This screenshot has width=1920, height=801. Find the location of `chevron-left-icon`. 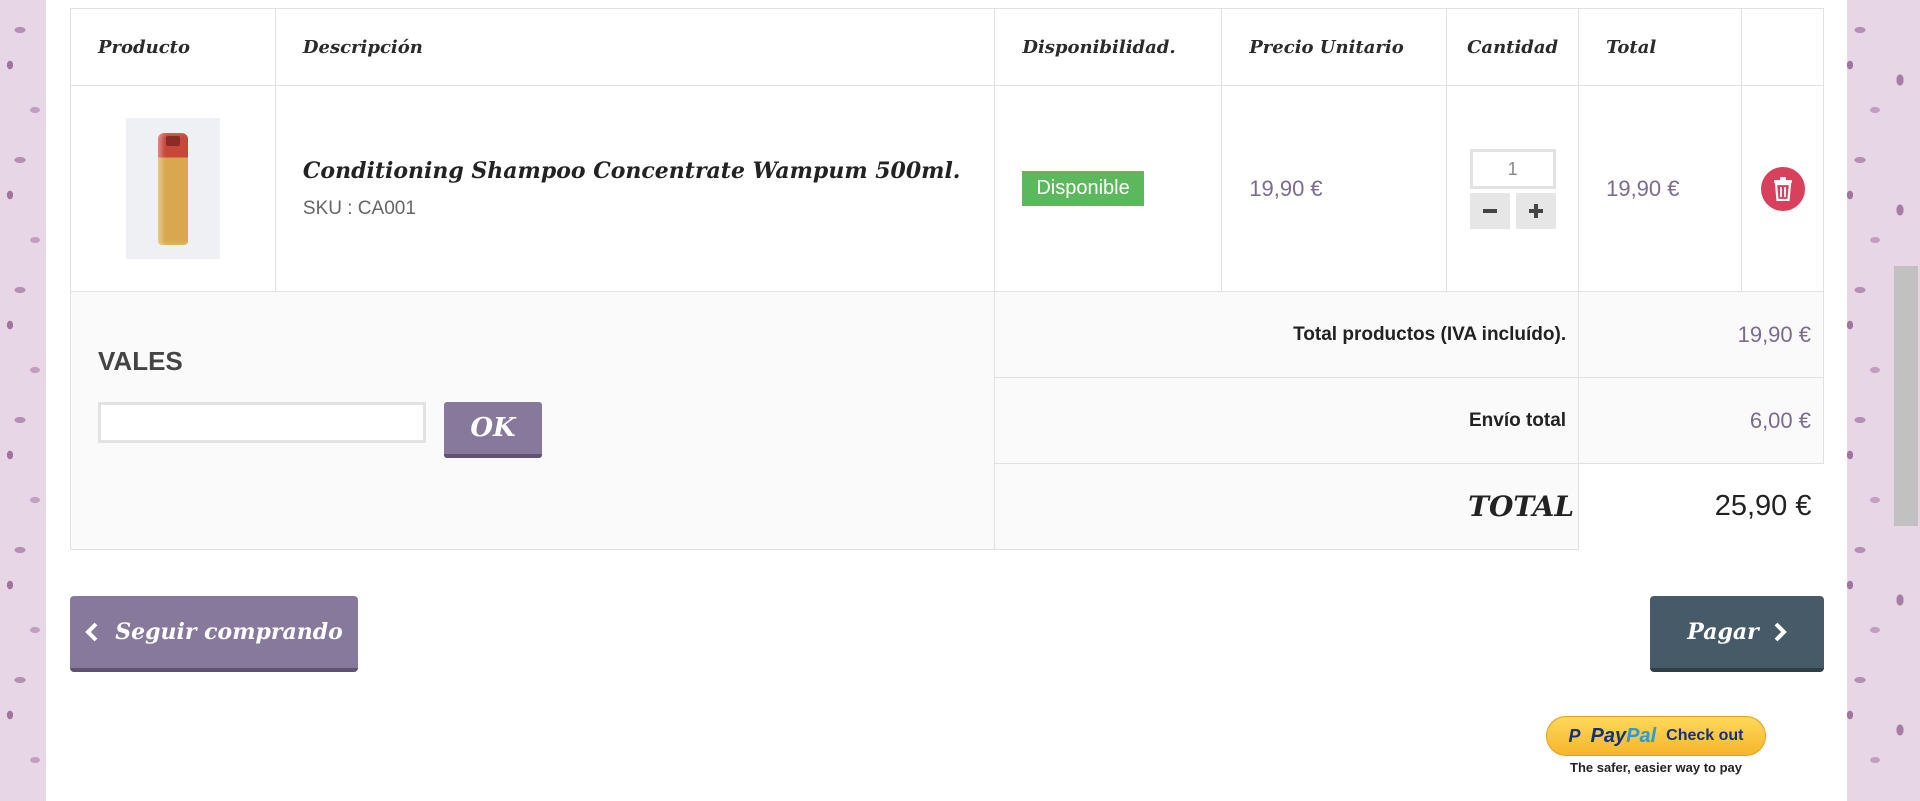

chevron-left-icon is located at coordinates (91, 632).